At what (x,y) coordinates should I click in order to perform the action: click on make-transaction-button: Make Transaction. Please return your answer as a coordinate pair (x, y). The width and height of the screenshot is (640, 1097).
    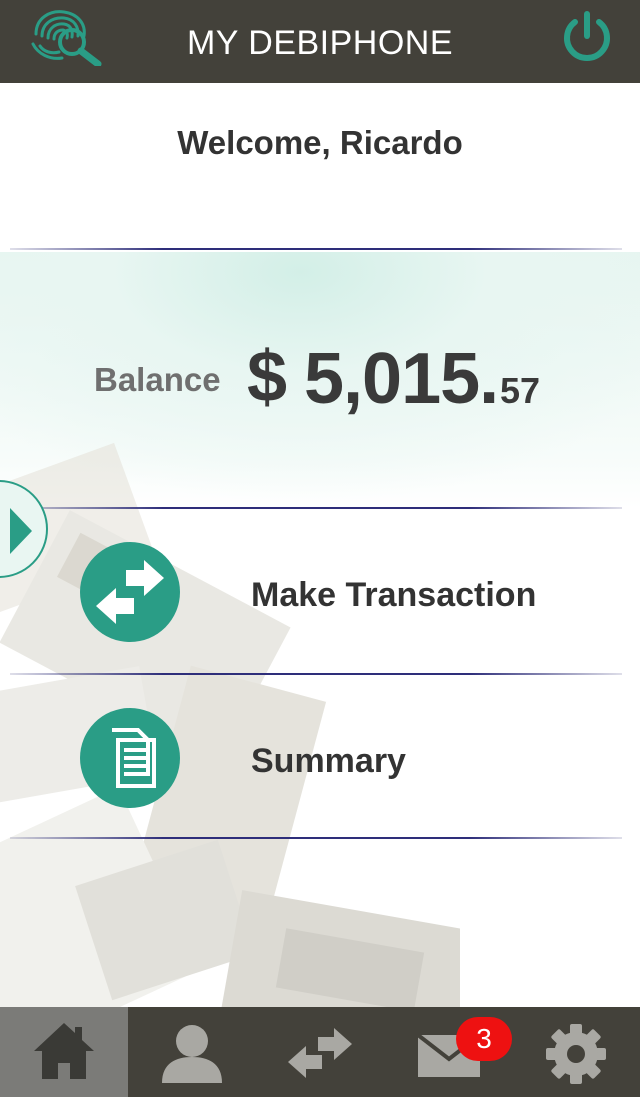
    Looking at the image, I should click on (320, 591).